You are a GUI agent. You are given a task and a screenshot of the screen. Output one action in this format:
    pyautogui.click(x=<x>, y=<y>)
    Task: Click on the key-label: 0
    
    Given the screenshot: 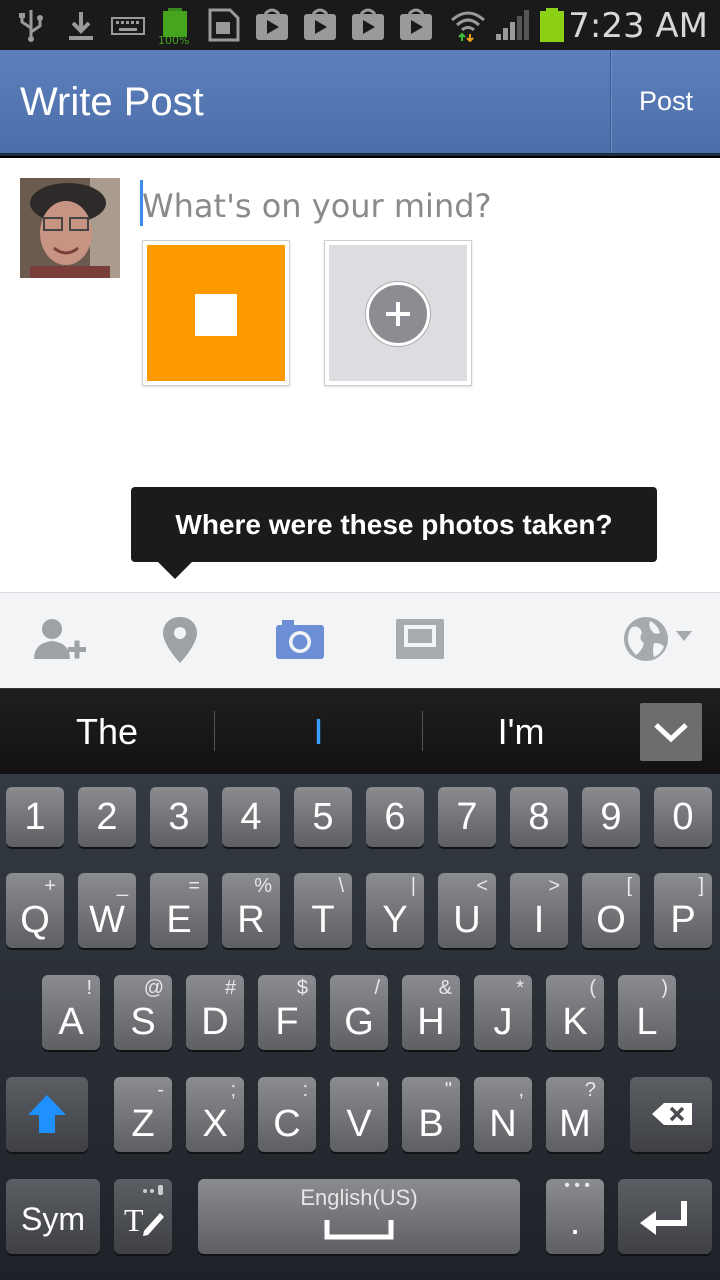 What is the action you would take?
    pyautogui.click(x=683, y=817)
    